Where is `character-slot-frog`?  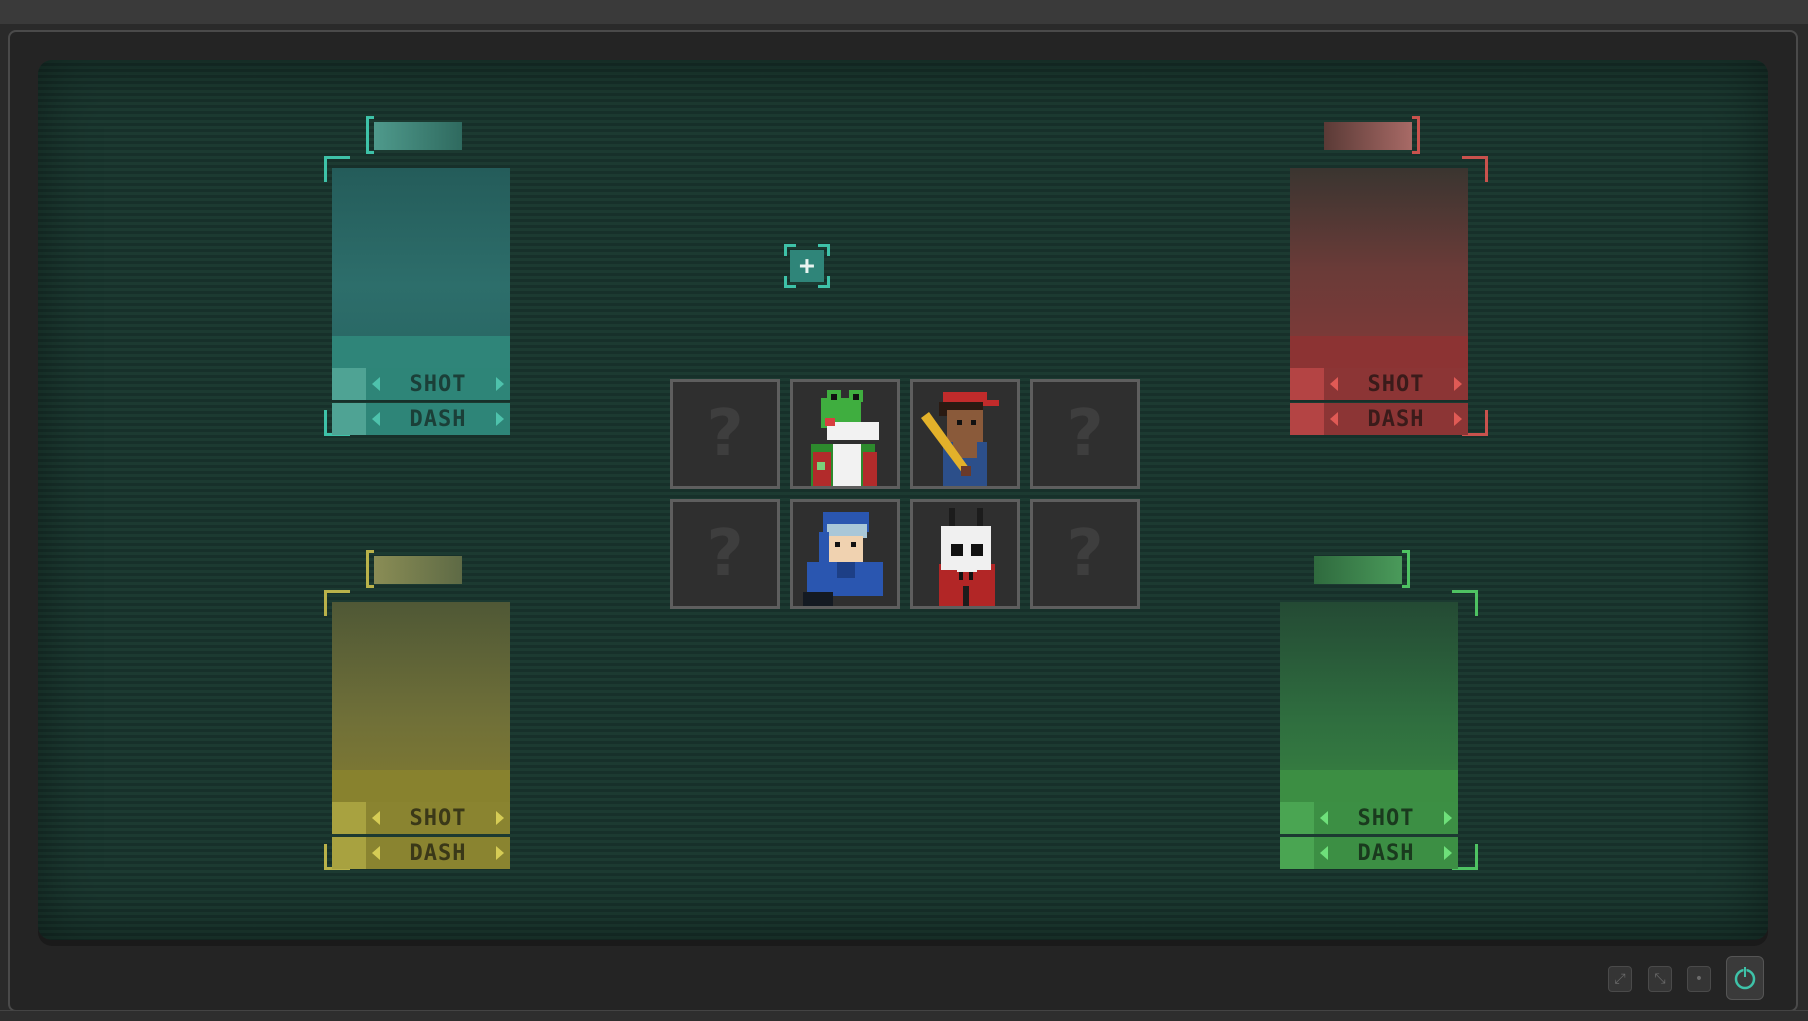 character-slot-frog is located at coordinates (845, 434).